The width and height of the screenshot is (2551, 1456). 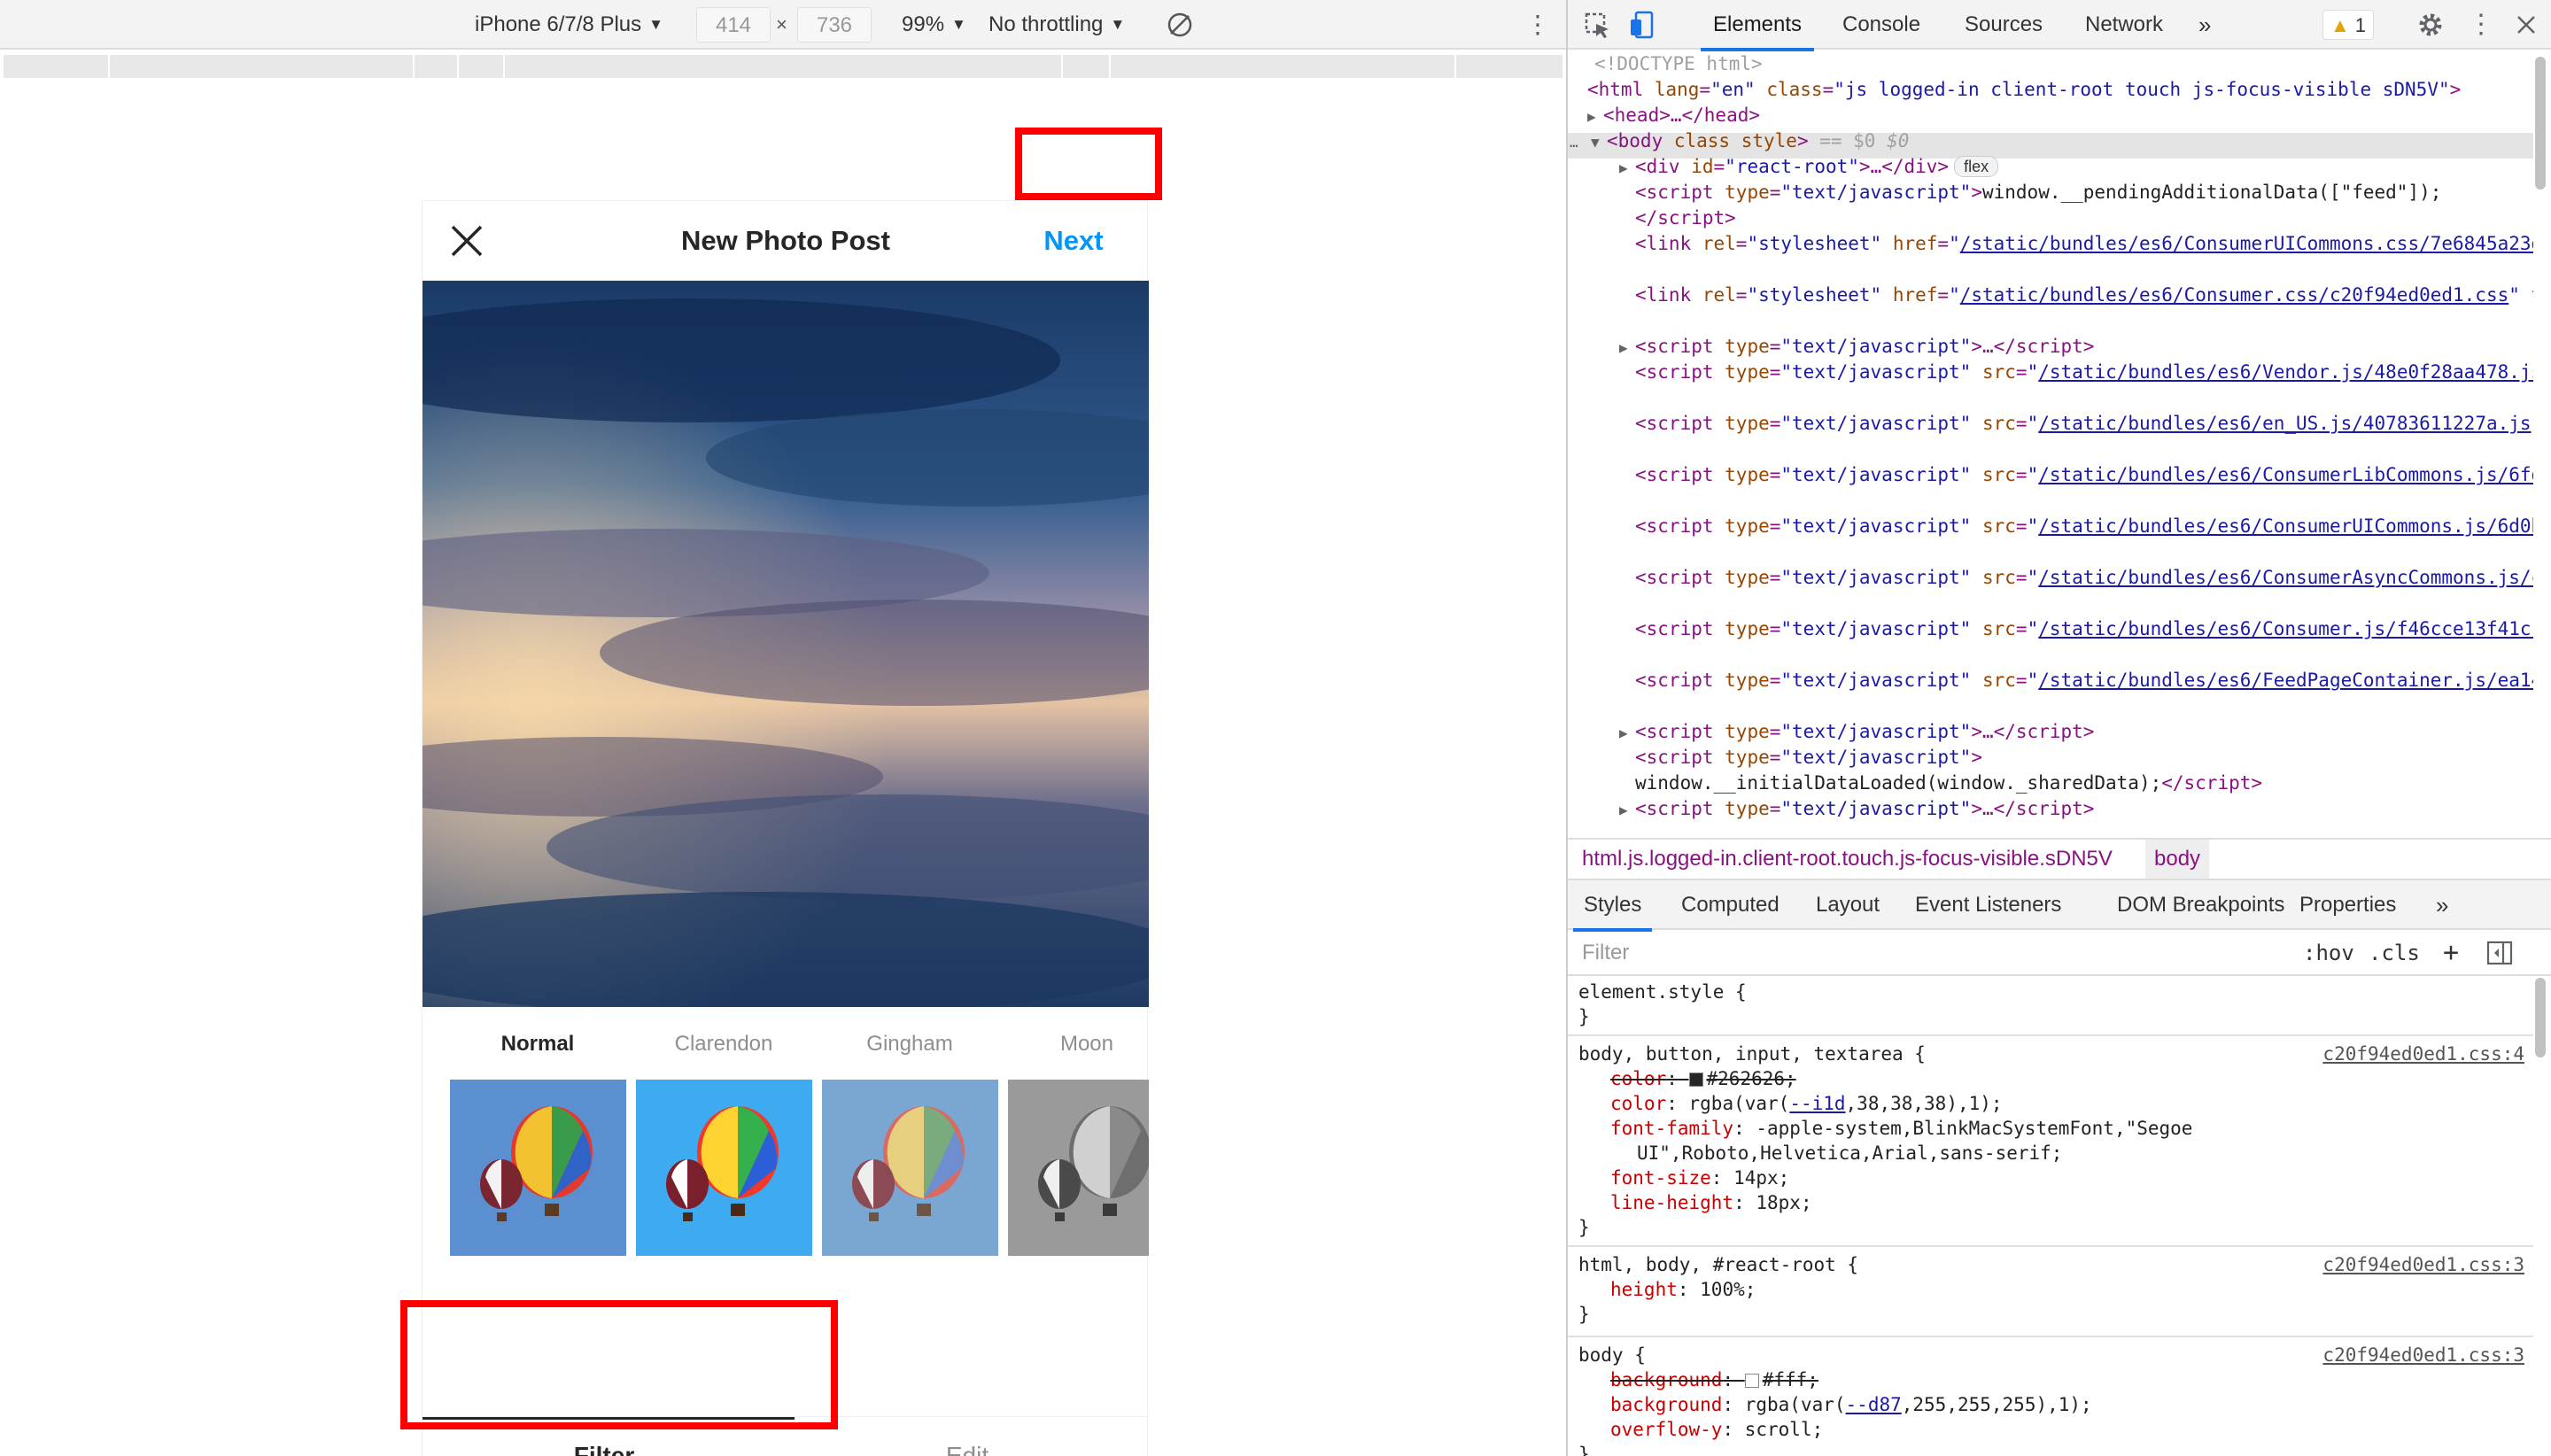 I want to click on dom-script-node: <script type="text/javascript">, so click(x=1808, y=758).